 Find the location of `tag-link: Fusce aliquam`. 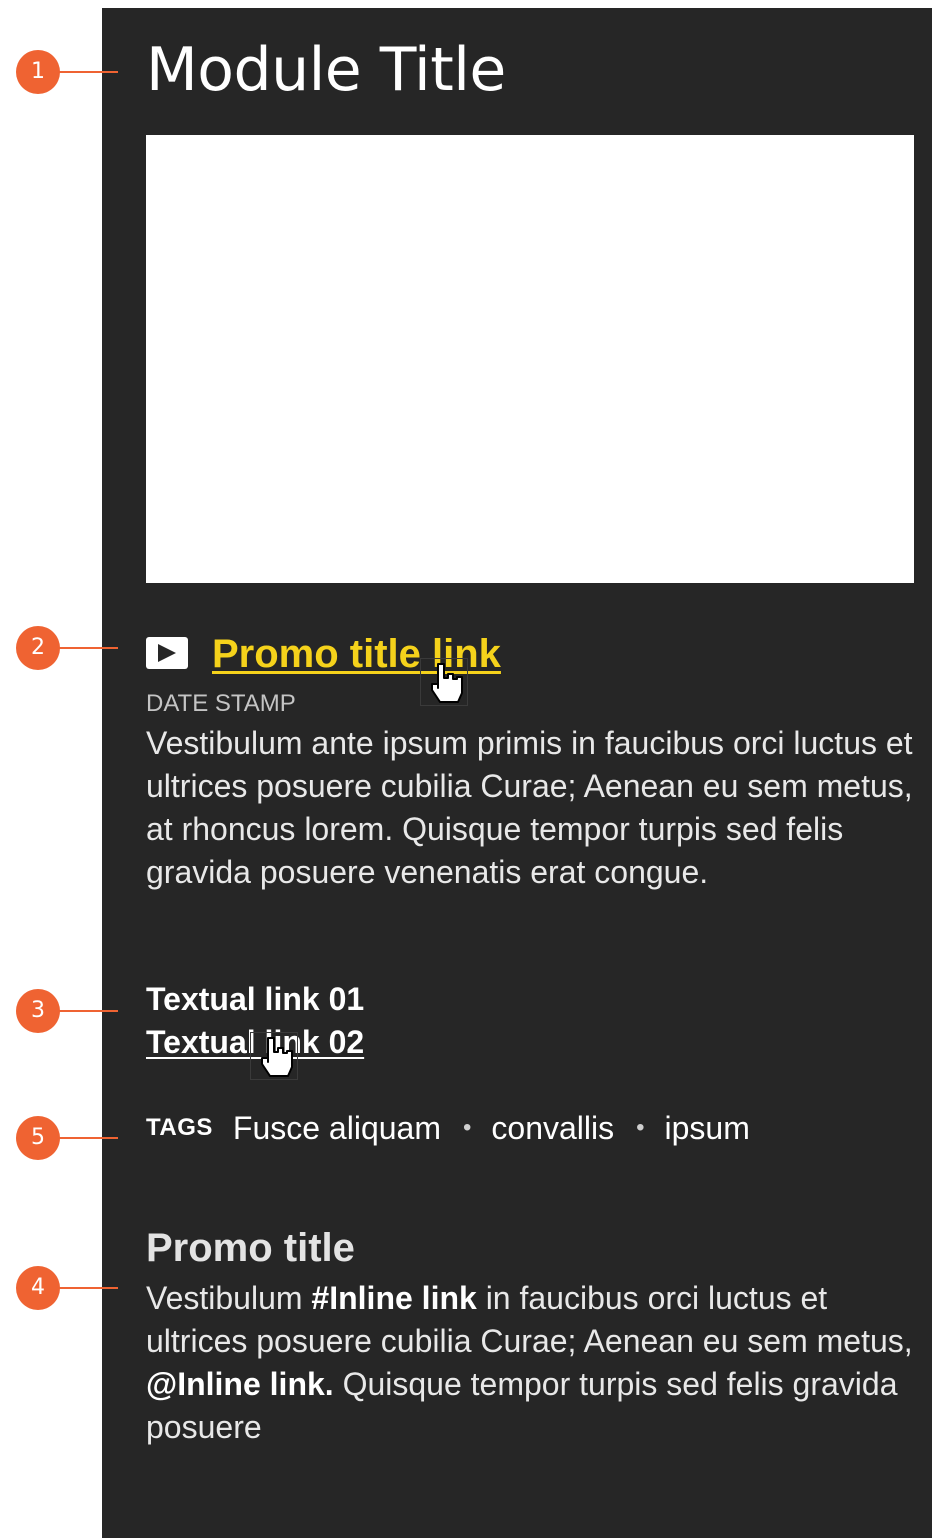

tag-link: Fusce aliquam is located at coordinates (337, 1128).